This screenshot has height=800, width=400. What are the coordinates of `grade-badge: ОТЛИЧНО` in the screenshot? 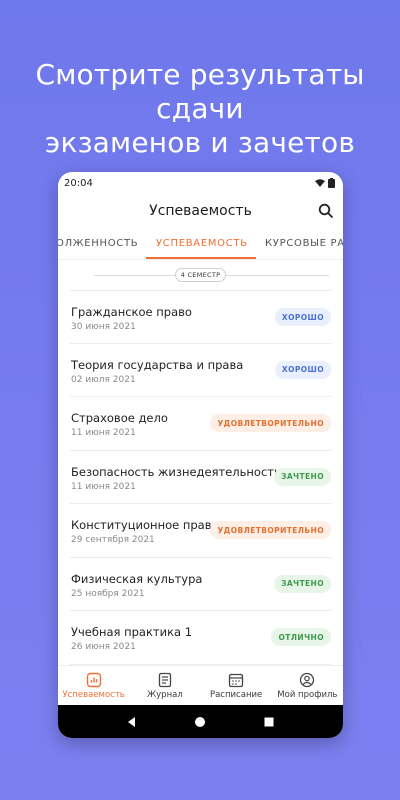 It's located at (301, 637).